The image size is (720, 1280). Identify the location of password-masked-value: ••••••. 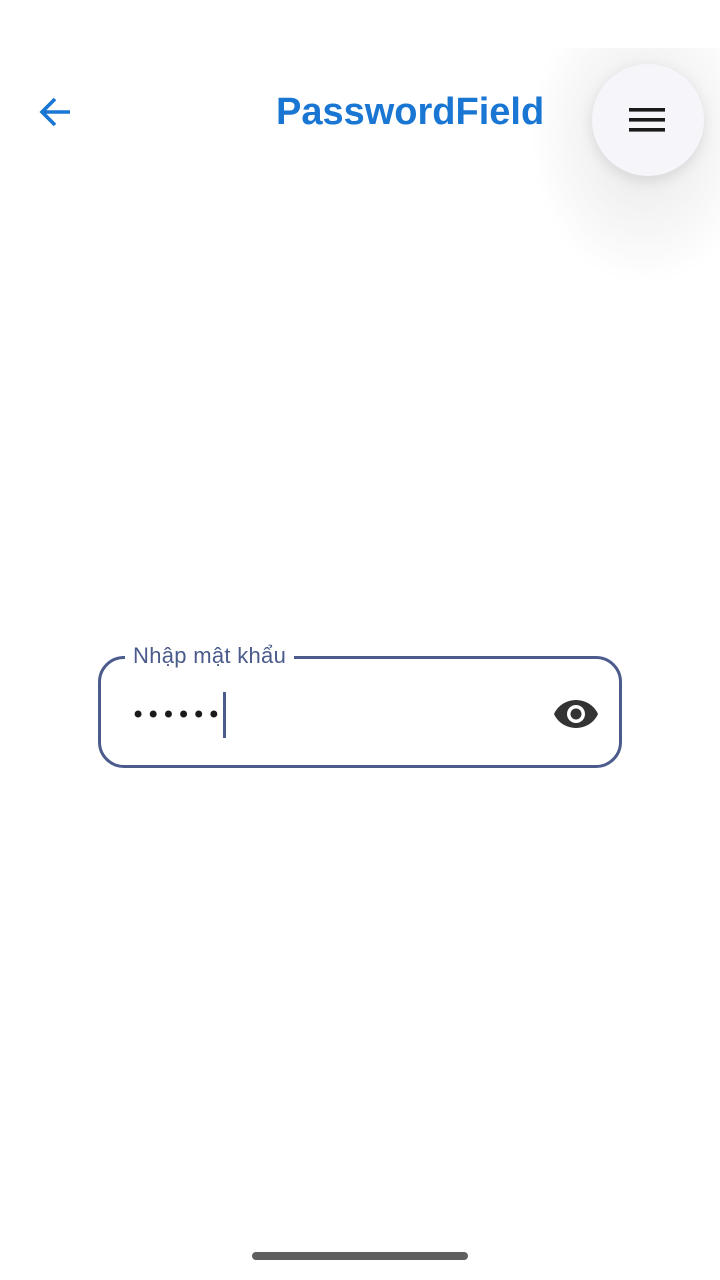
(176, 715).